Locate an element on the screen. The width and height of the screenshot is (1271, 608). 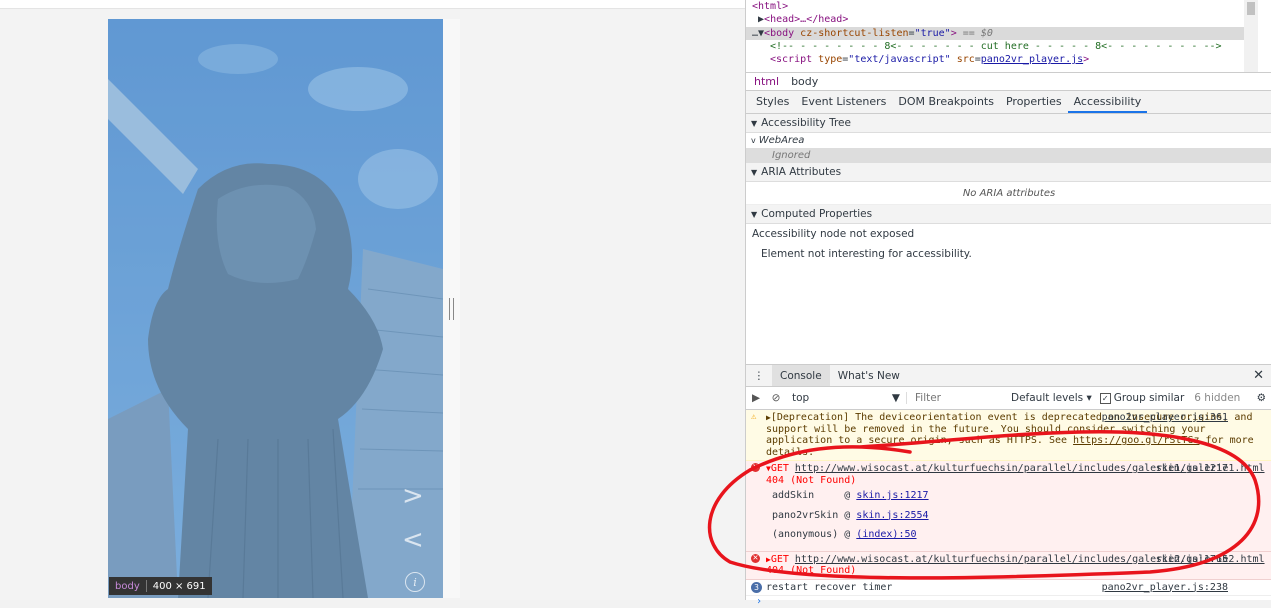
tab-accessibility: Accessibility is located at coordinates (1107, 104).